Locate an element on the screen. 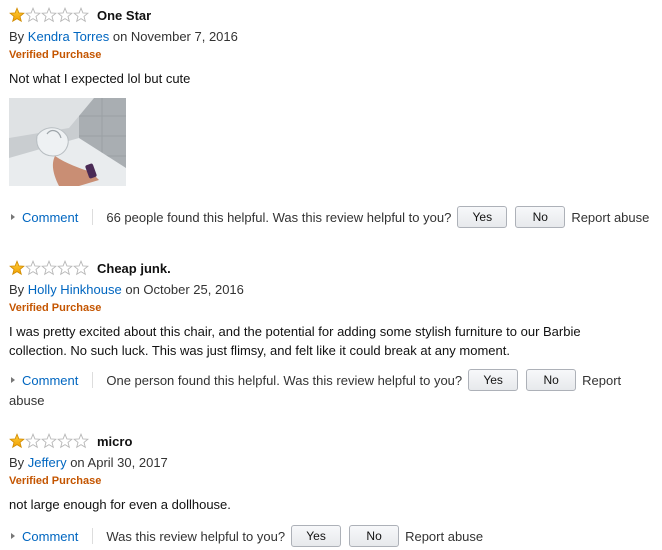  review-title: micro is located at coordinates (114, 441).